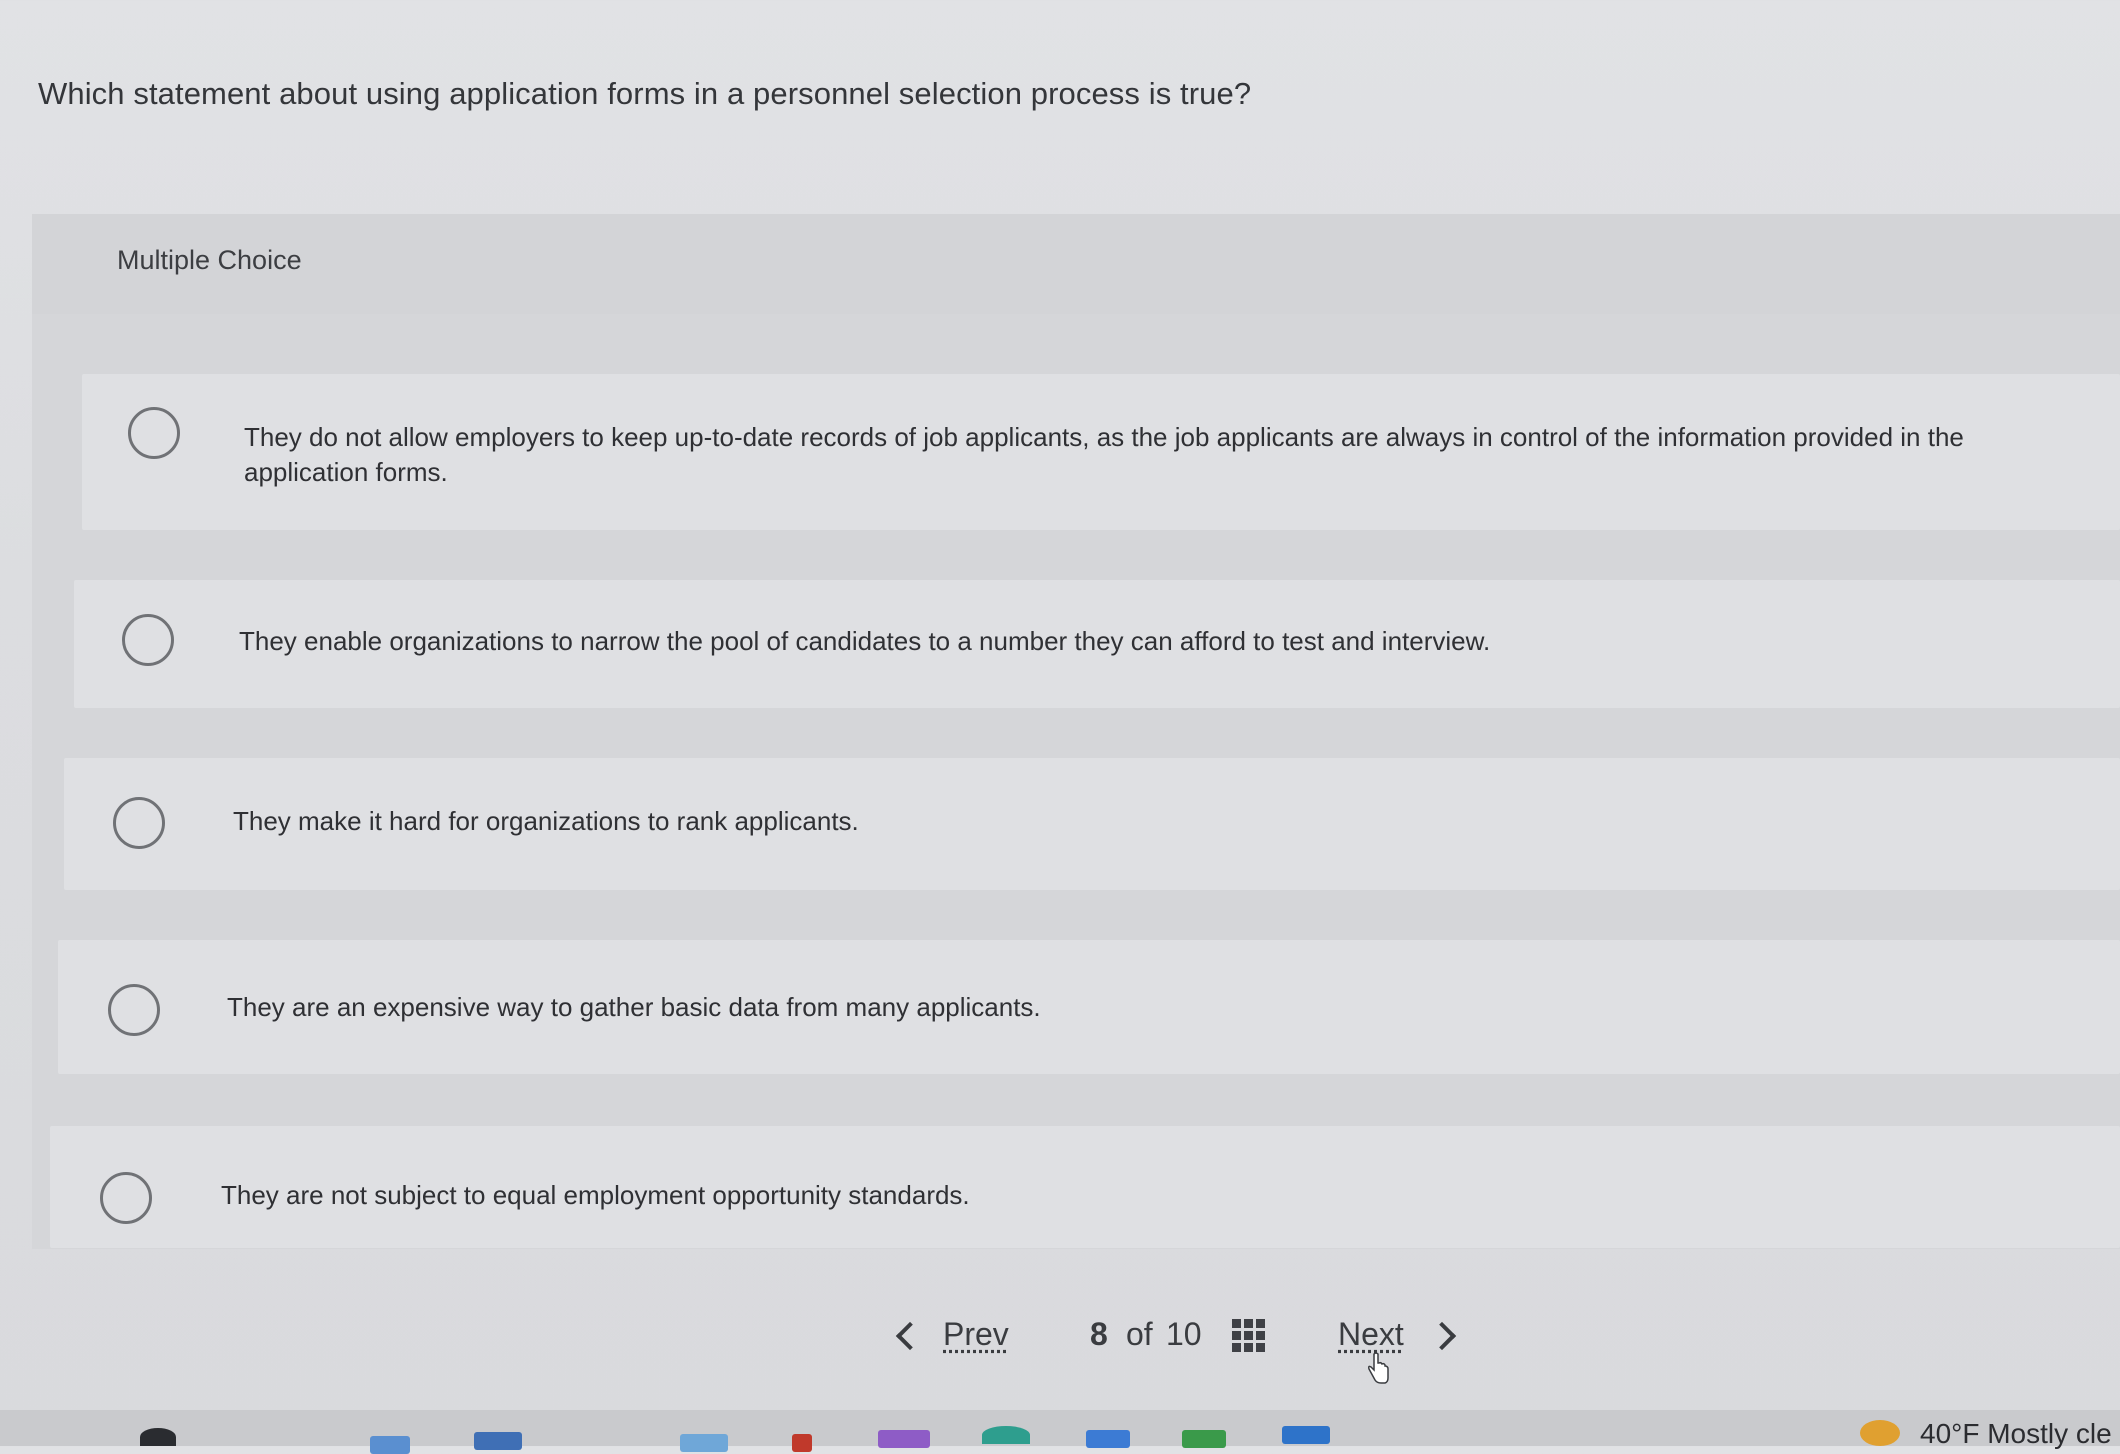 Image resolution: width=2120 pixels, height=1454 pixels. I want to click on question-grid-icon, so click(1249, 1336).